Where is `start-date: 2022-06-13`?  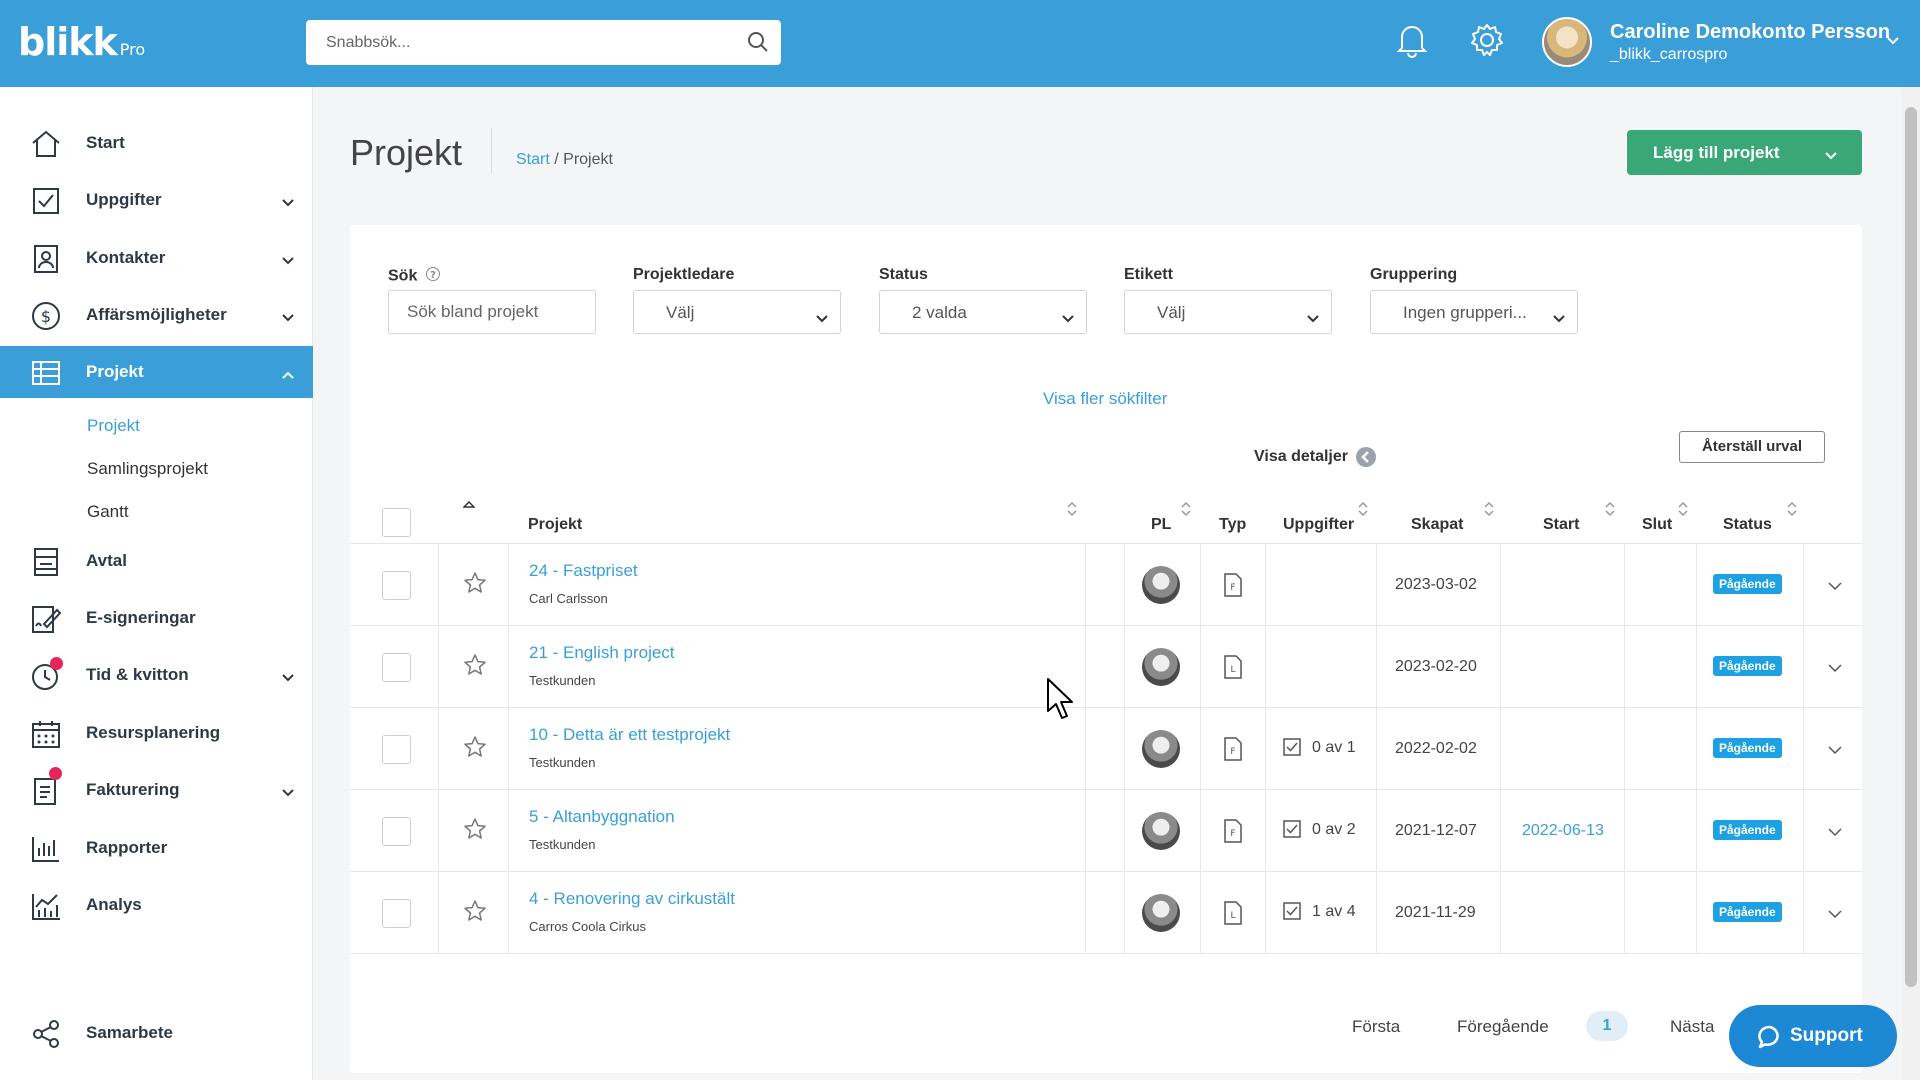 start-date: 2022-06-13 is located at coordinates (1563, 831).